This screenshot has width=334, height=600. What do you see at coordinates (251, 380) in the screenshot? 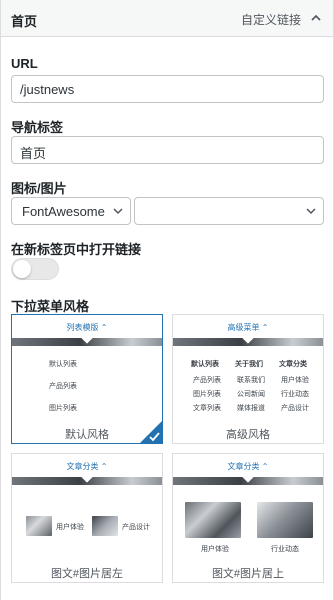
I see `preview-item: 联系我们` at bounding box center [251, 380].